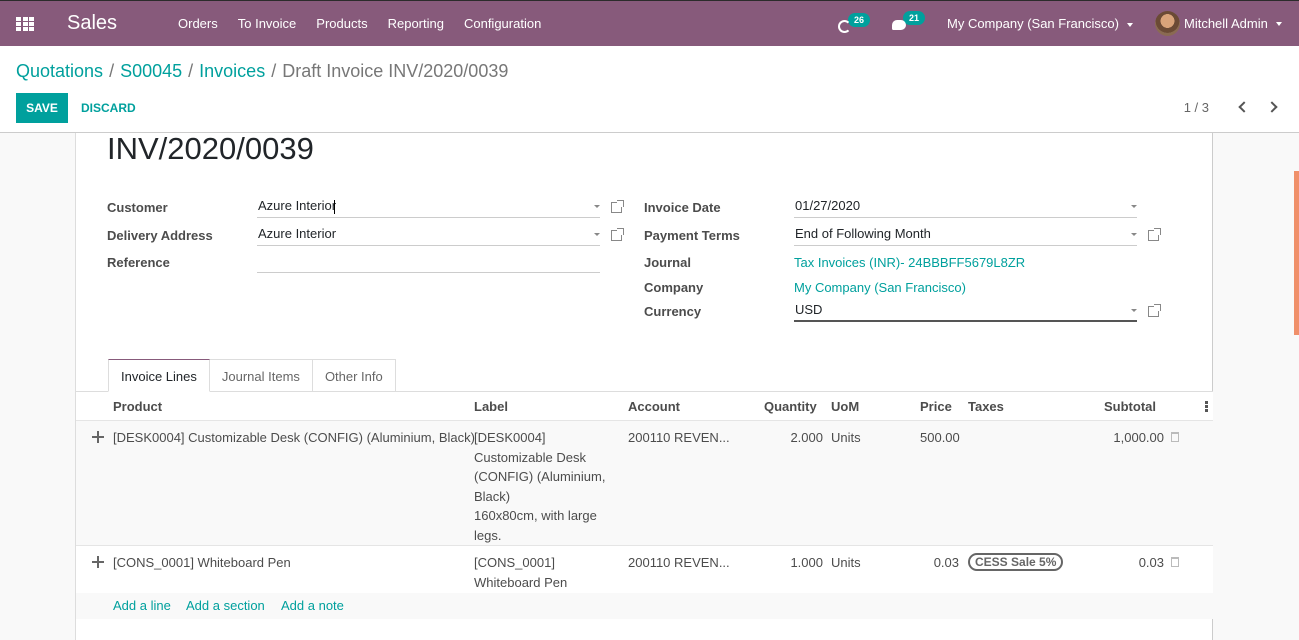 This screenshot has width=1299, height=640. I want to click on invoice-number: INV/2020/0039, so click(210, 148).